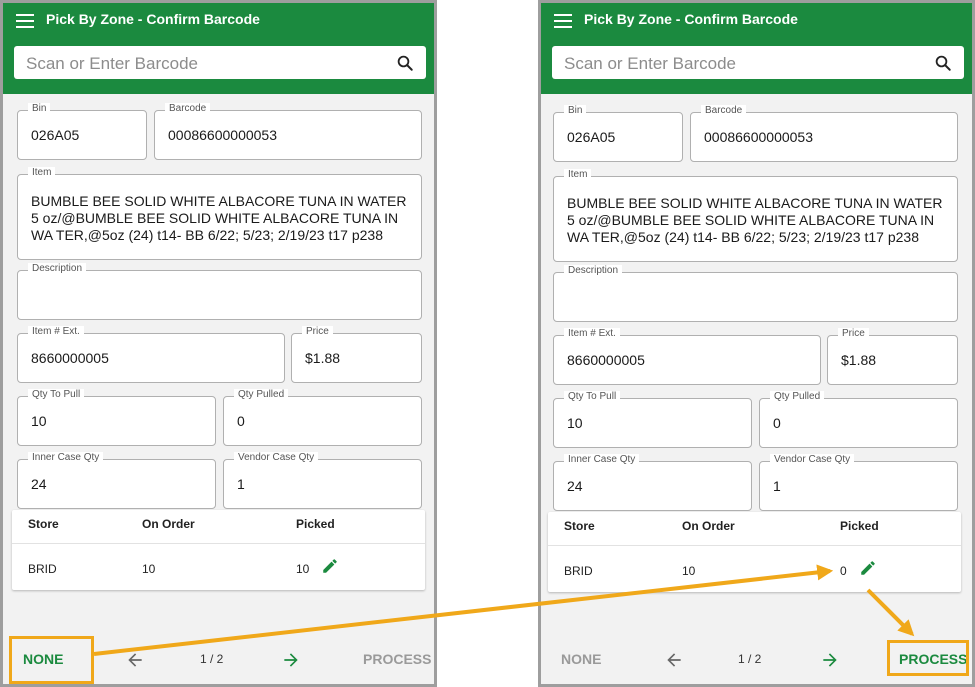  What do you see at coordinates (843, 571) in the screenshot?
I see `row-picked: 0` at bounding box center [843, 571].